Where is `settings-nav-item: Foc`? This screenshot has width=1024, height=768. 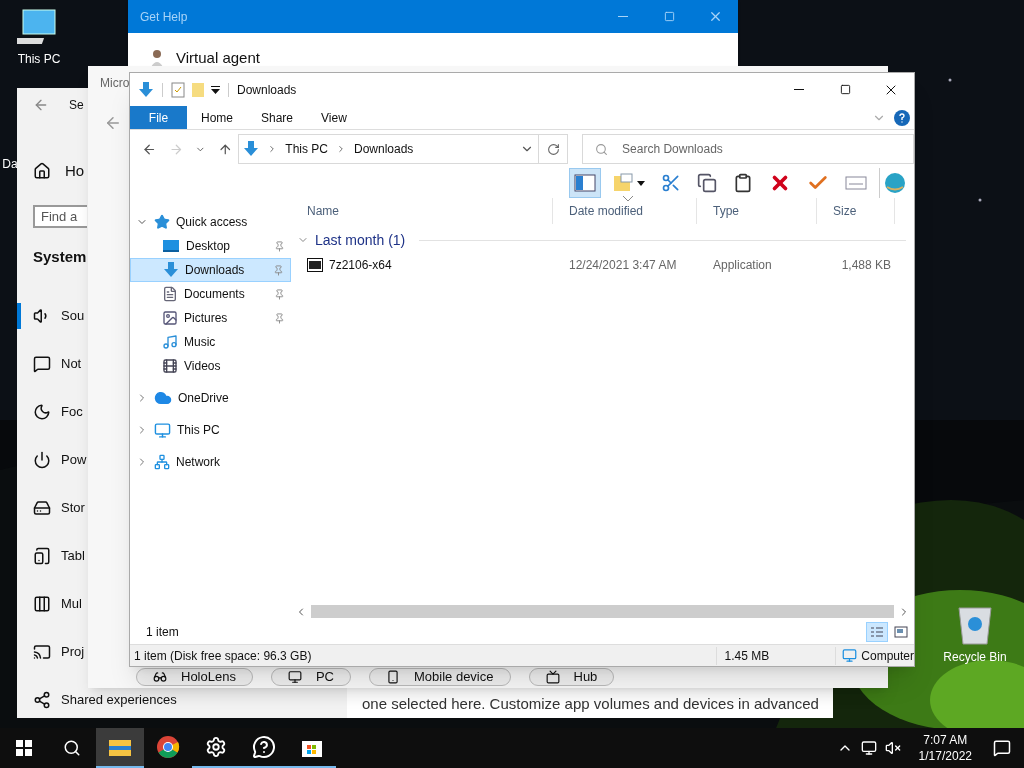 settings-nav-item: Foc is located at coordinates (50, 411).